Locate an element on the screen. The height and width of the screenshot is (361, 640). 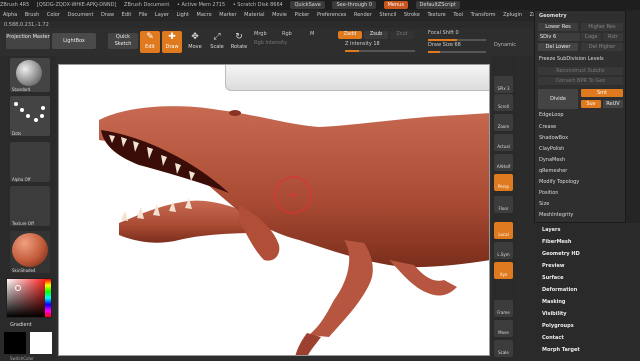
size-subpalette: Size is located at coordinates (544, 204).